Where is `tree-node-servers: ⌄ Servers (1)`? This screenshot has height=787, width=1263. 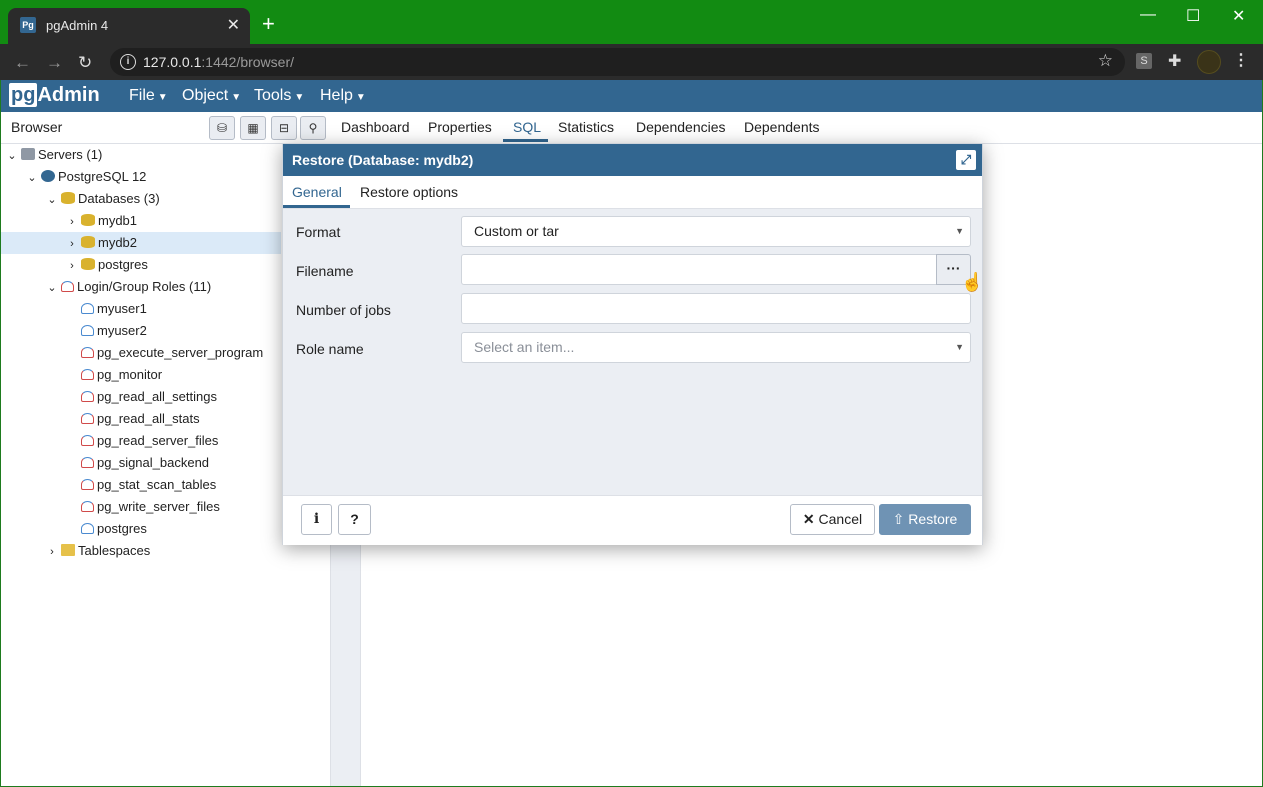 tree-node-servers: ⌄ Servers (1) is located at coordinates (53, 155).